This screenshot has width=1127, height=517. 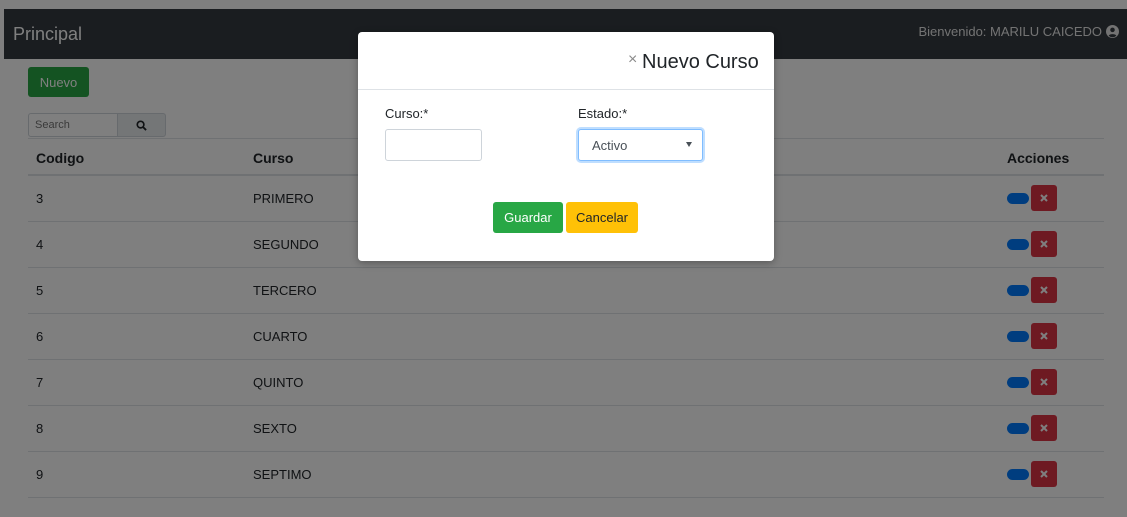 I want to click on curso-label: Curso:*, so click(x=407, y=113).